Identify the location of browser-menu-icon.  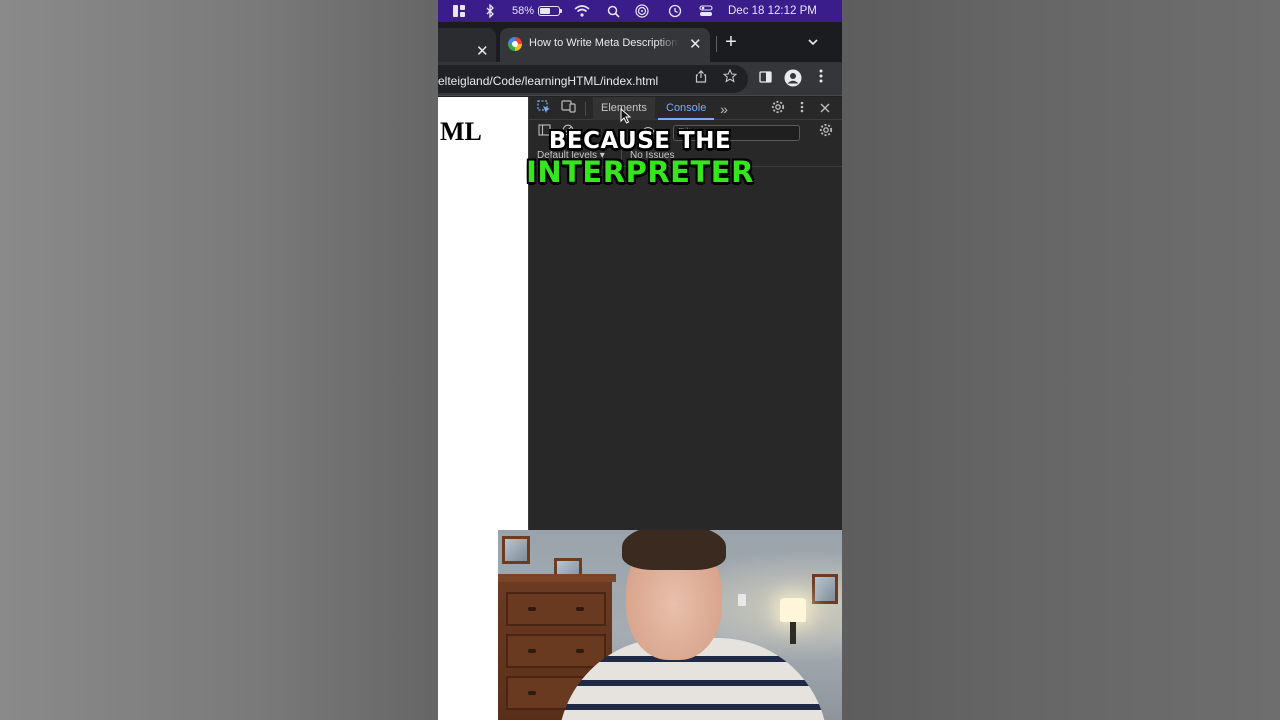
(821, 79).